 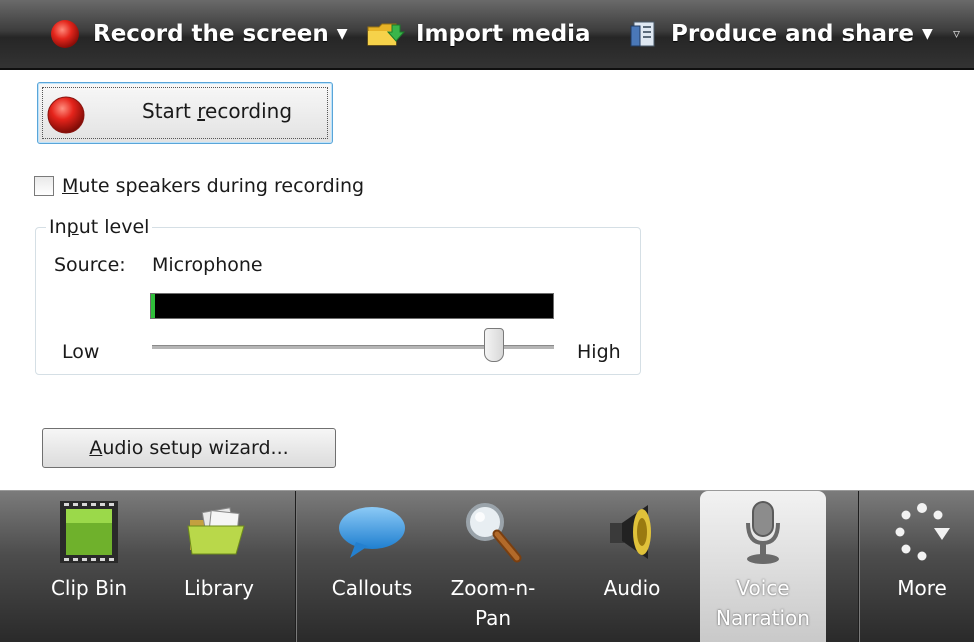 What do you see at coordinates (219, 588) in the screenshot?
I see `tab-label: Library` at bounding box center [219, 588].